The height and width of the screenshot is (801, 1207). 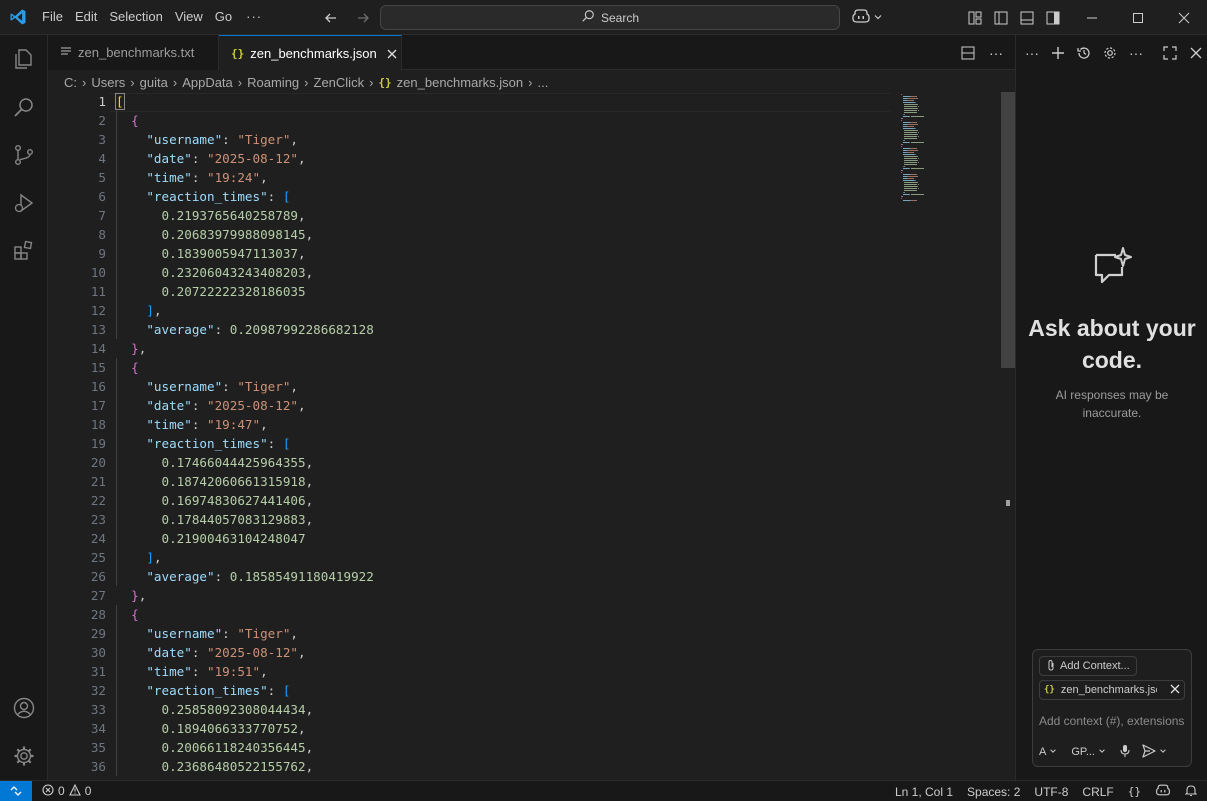 What do you see at coordinates (968, 53) in the screenshot?
I see `split-editor-icon` at bounding box center [968, 53].